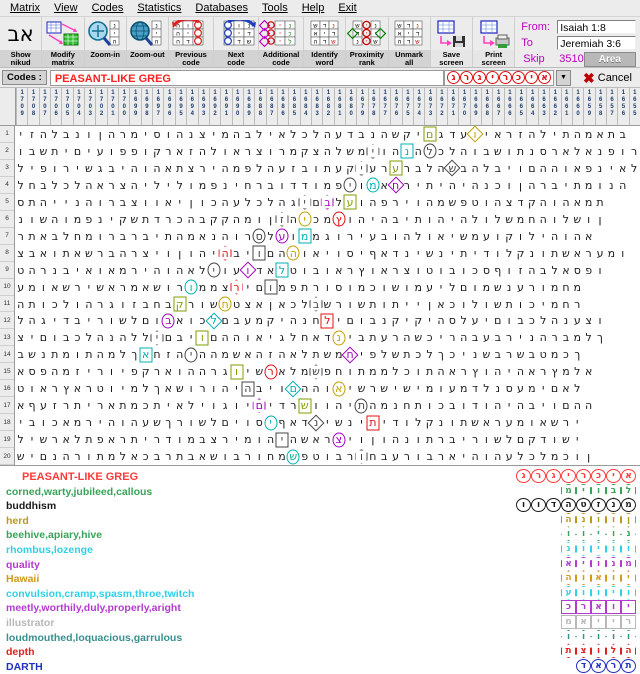 Image resolution: width=640 pixels, height=674 pixels. What do you see at coordinates (596, 43) in the screenshot?
I see `to-input: Jeremiah 3:6` at bounding box center [596, 43].